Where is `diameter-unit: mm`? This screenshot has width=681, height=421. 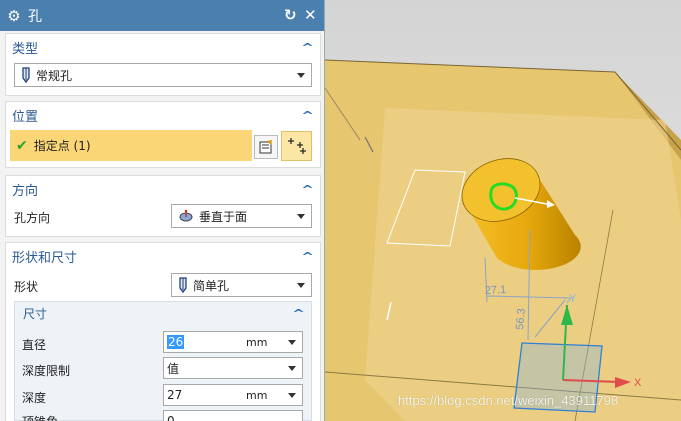 diameter-unit: mm is located at coordinates (257, 342).